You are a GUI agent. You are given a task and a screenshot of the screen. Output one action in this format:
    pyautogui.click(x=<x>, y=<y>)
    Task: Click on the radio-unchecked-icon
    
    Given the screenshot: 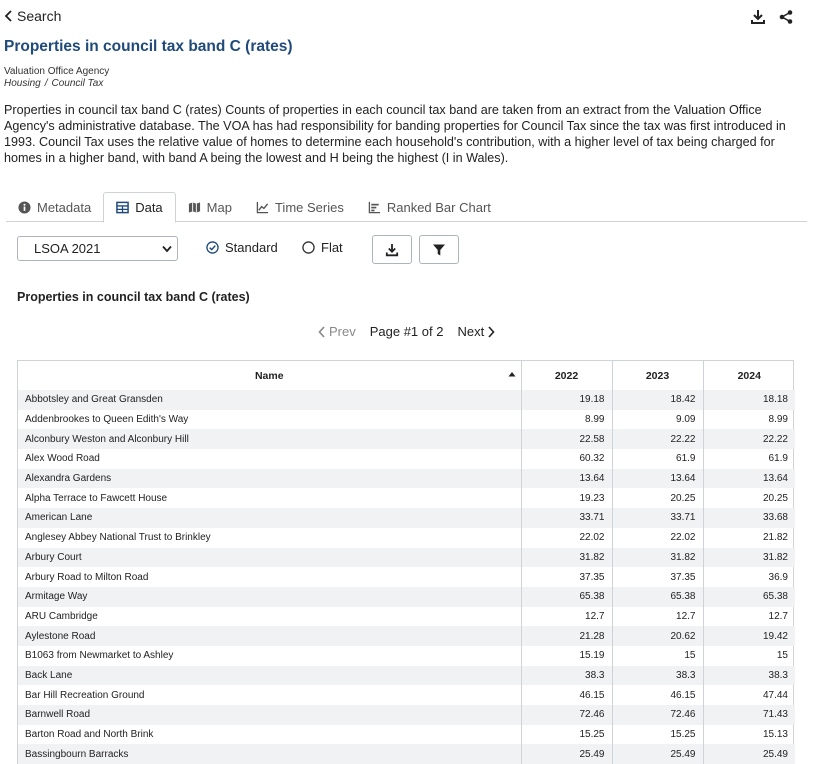 What is the action you would take?
    pyautogui.click(x=308, y=247)
    